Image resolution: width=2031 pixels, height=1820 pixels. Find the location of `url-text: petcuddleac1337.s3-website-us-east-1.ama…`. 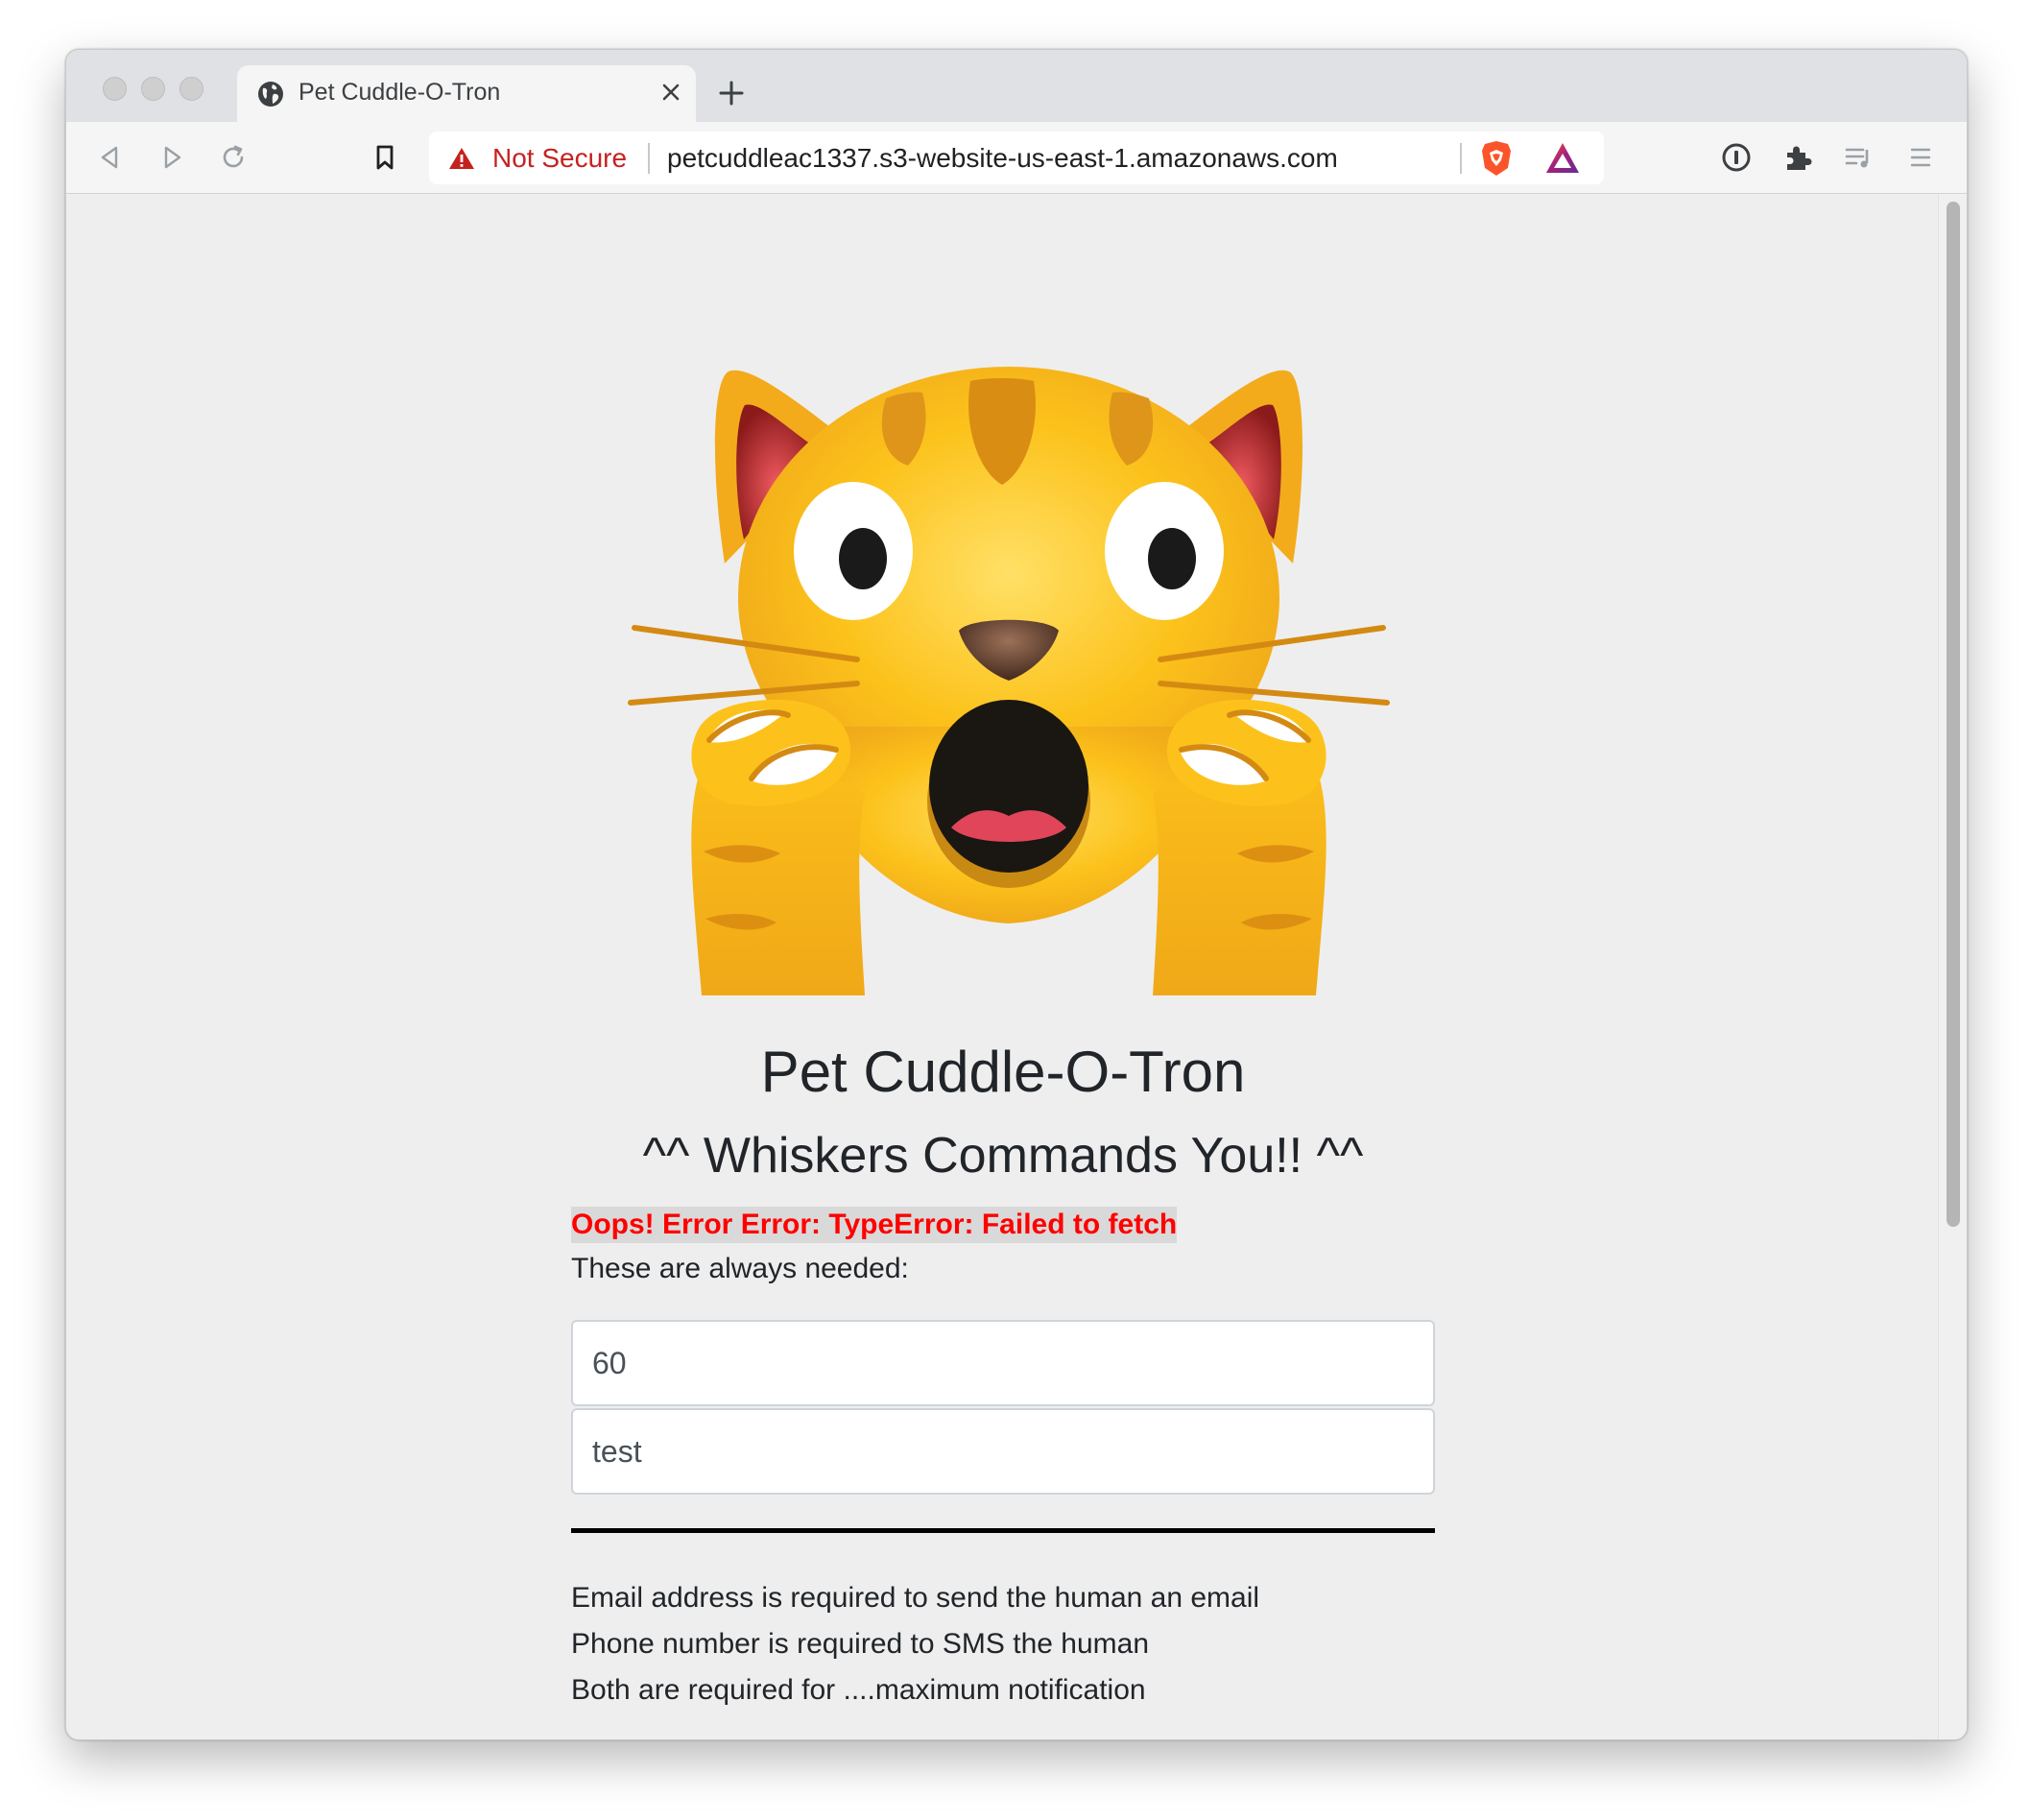

url-text: petcuddleac1337.s3-website-us-east-1.ama… is located at coordinates (1002, 158).